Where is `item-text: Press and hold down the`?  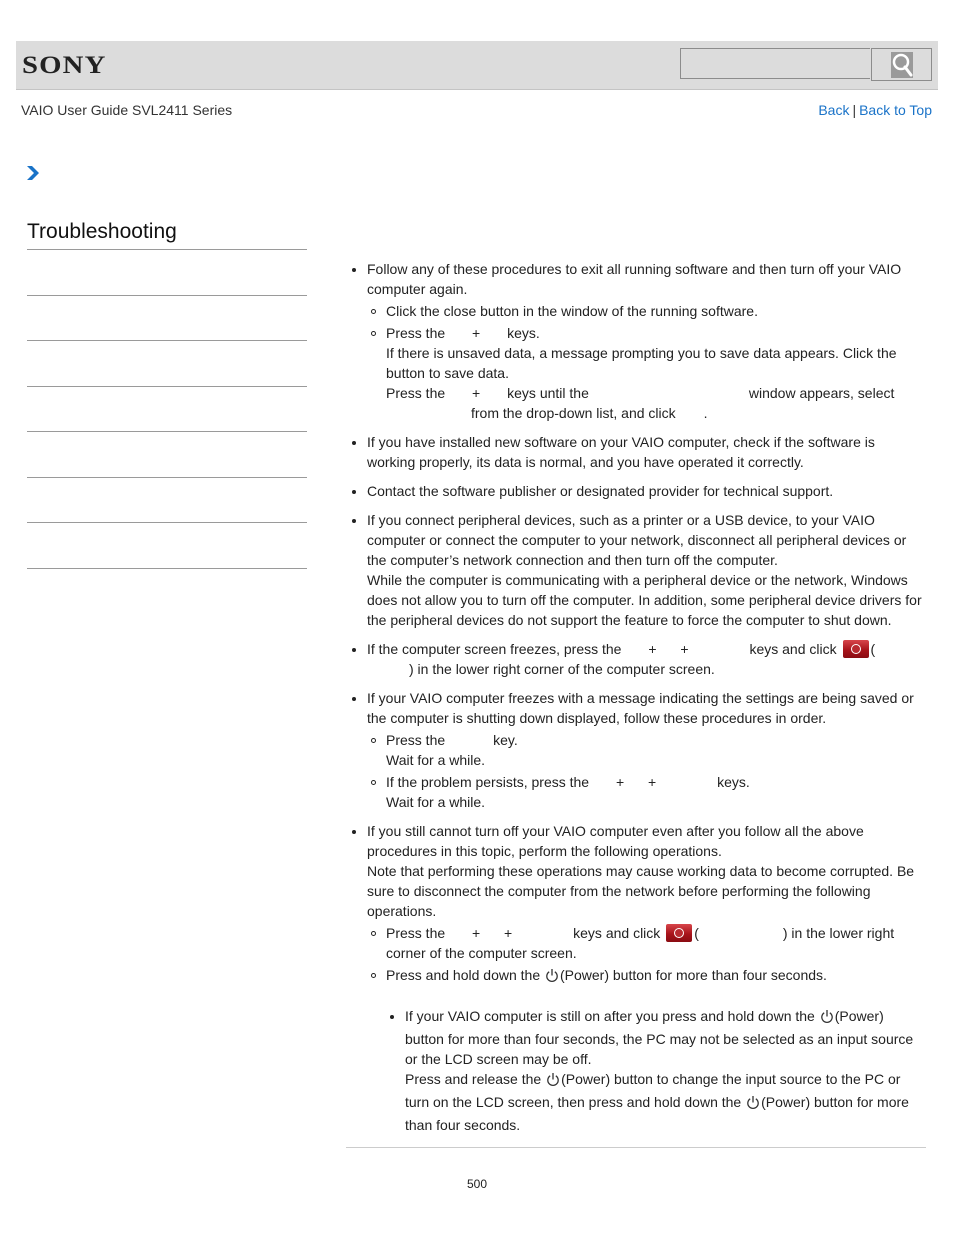
item-text: Press and hold down the is located at coordinates (463, 975).